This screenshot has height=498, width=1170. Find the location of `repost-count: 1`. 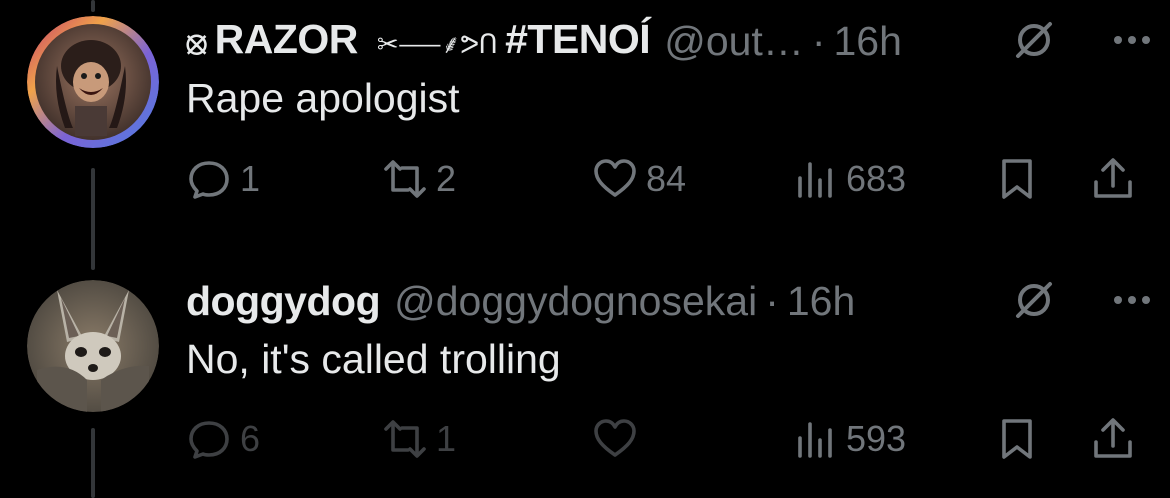

repost-count: 1 is located at coordinates (446, 438).